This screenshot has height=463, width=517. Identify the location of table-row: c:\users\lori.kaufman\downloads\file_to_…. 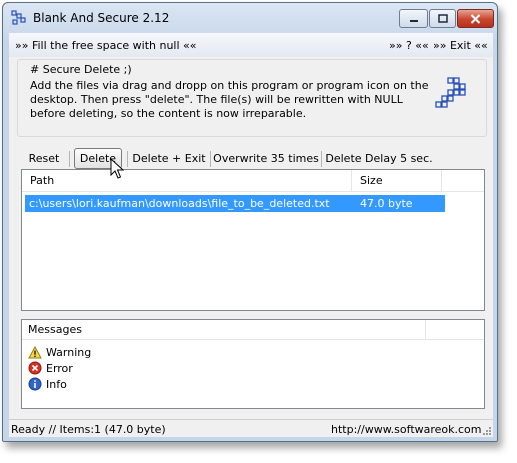
(235, 203).